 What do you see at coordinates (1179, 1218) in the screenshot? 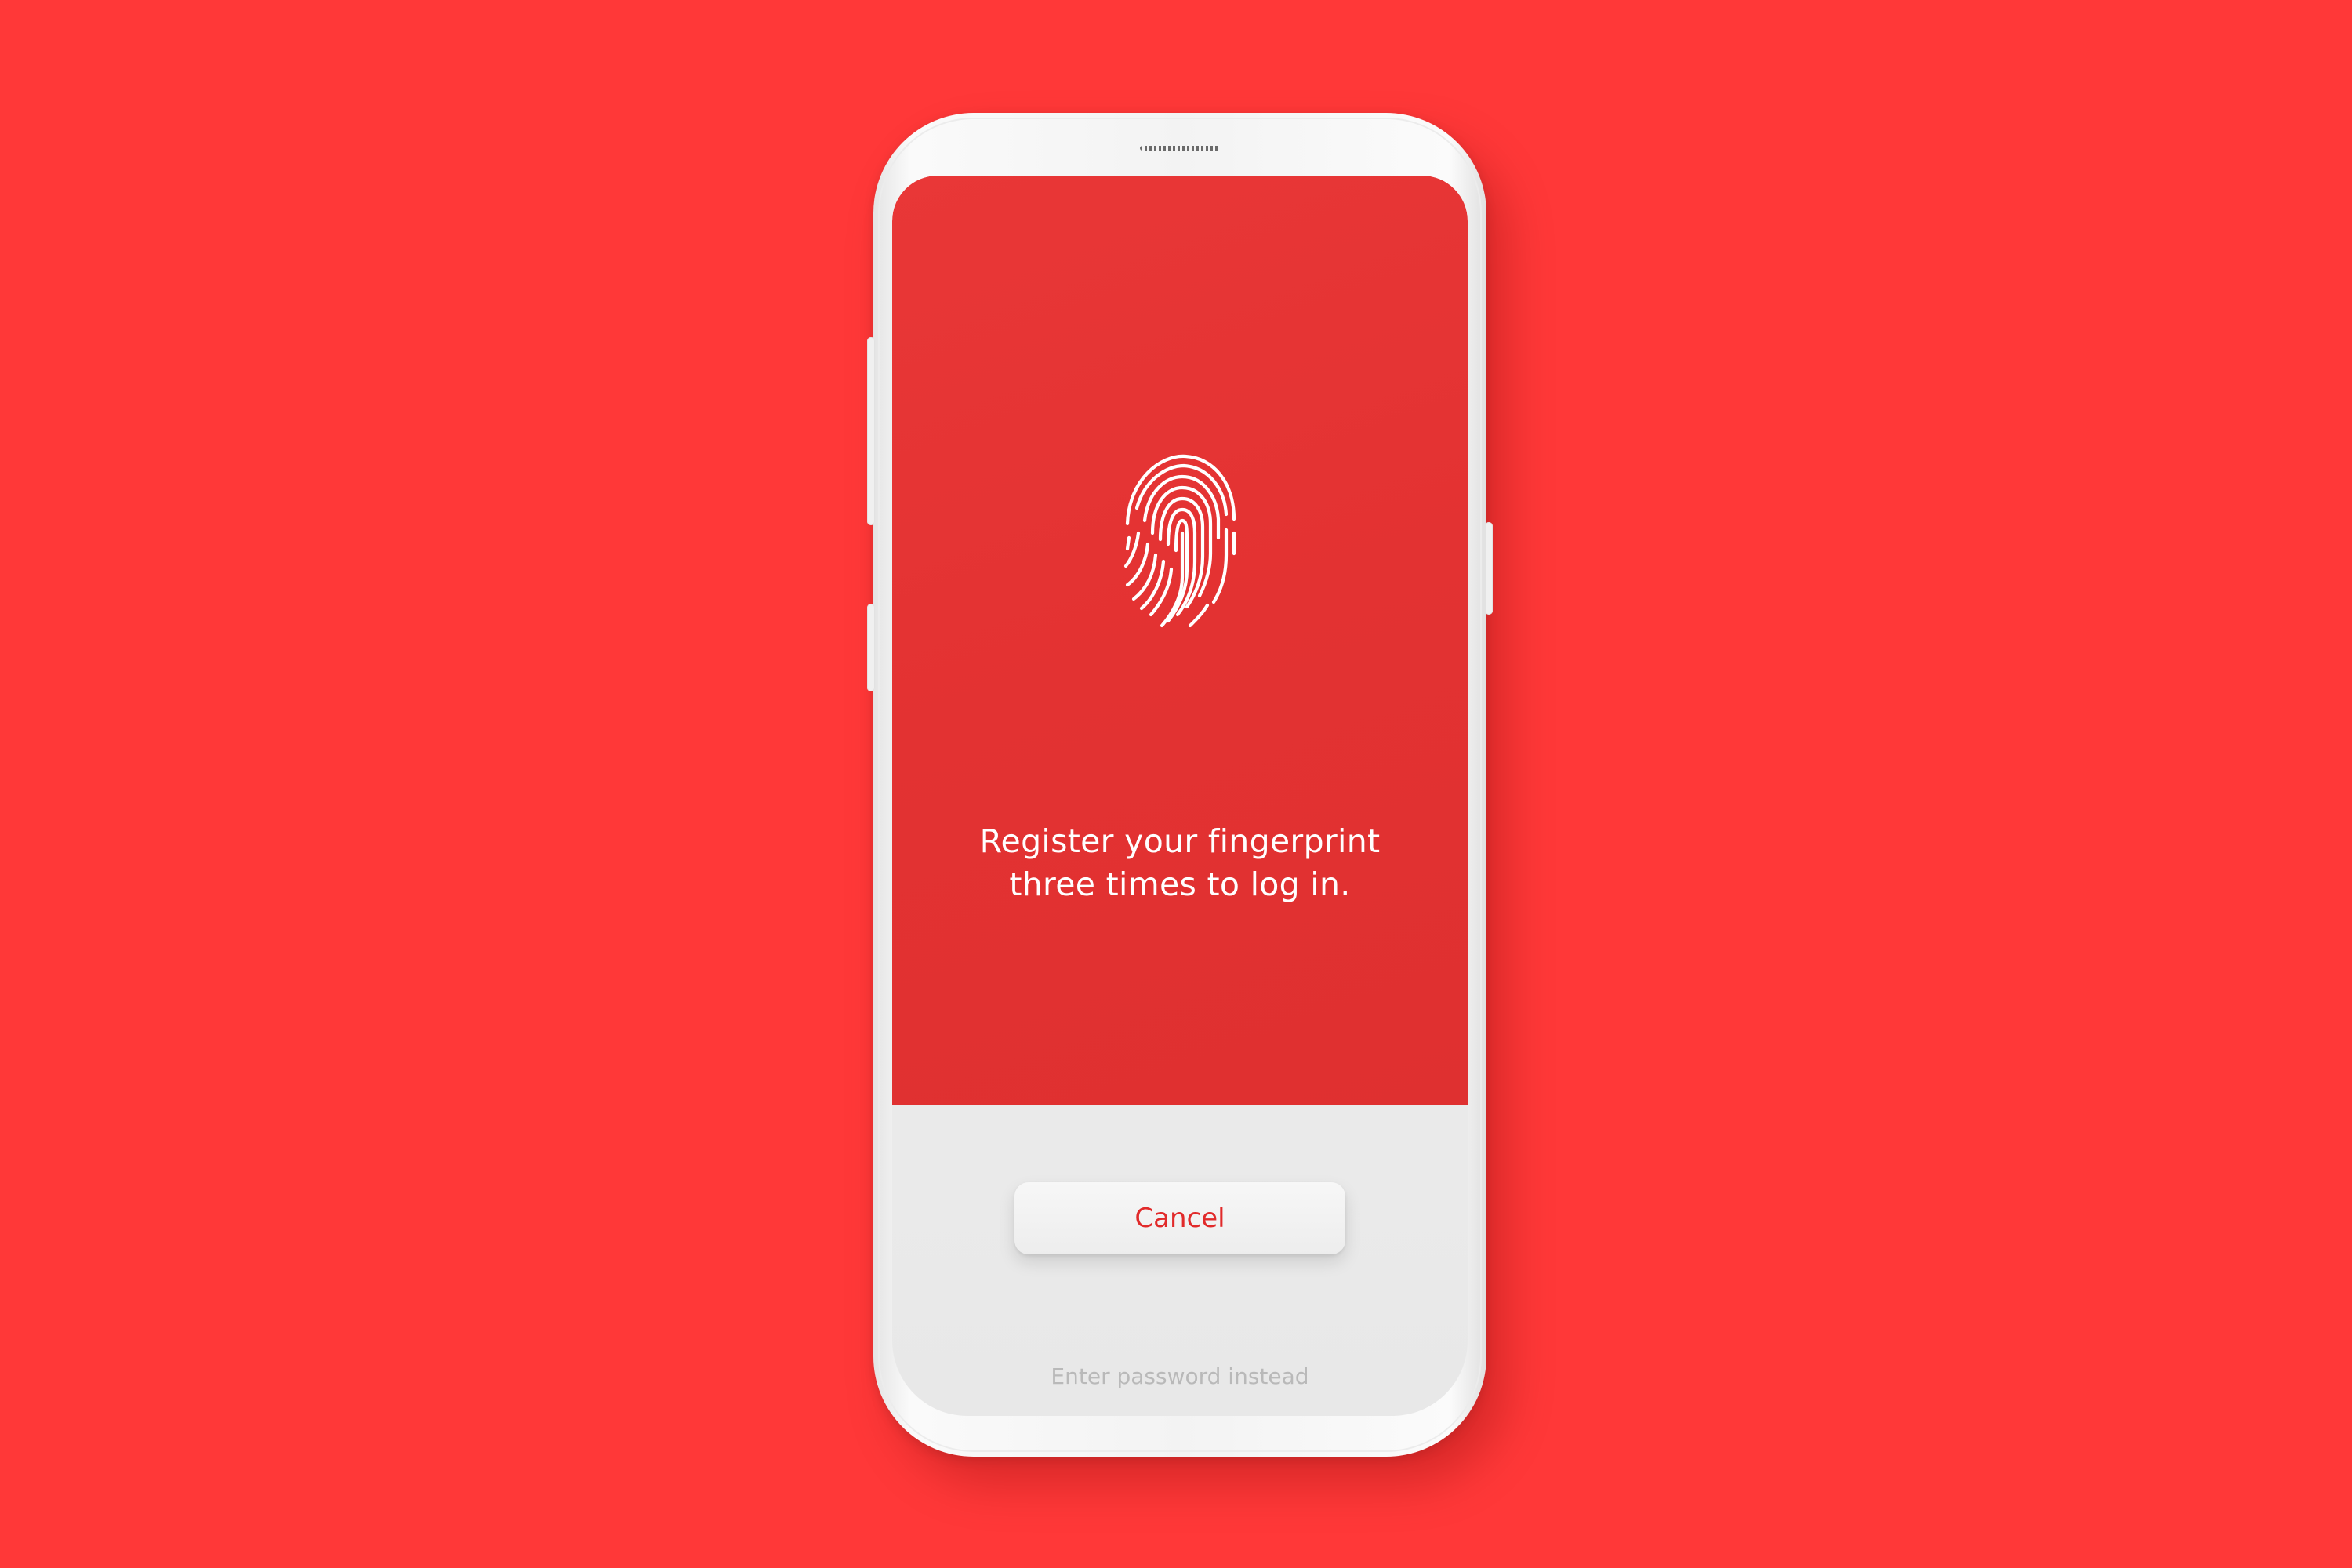
I see `cancel-button: Cancel` at bounding box center [1179, 1218].